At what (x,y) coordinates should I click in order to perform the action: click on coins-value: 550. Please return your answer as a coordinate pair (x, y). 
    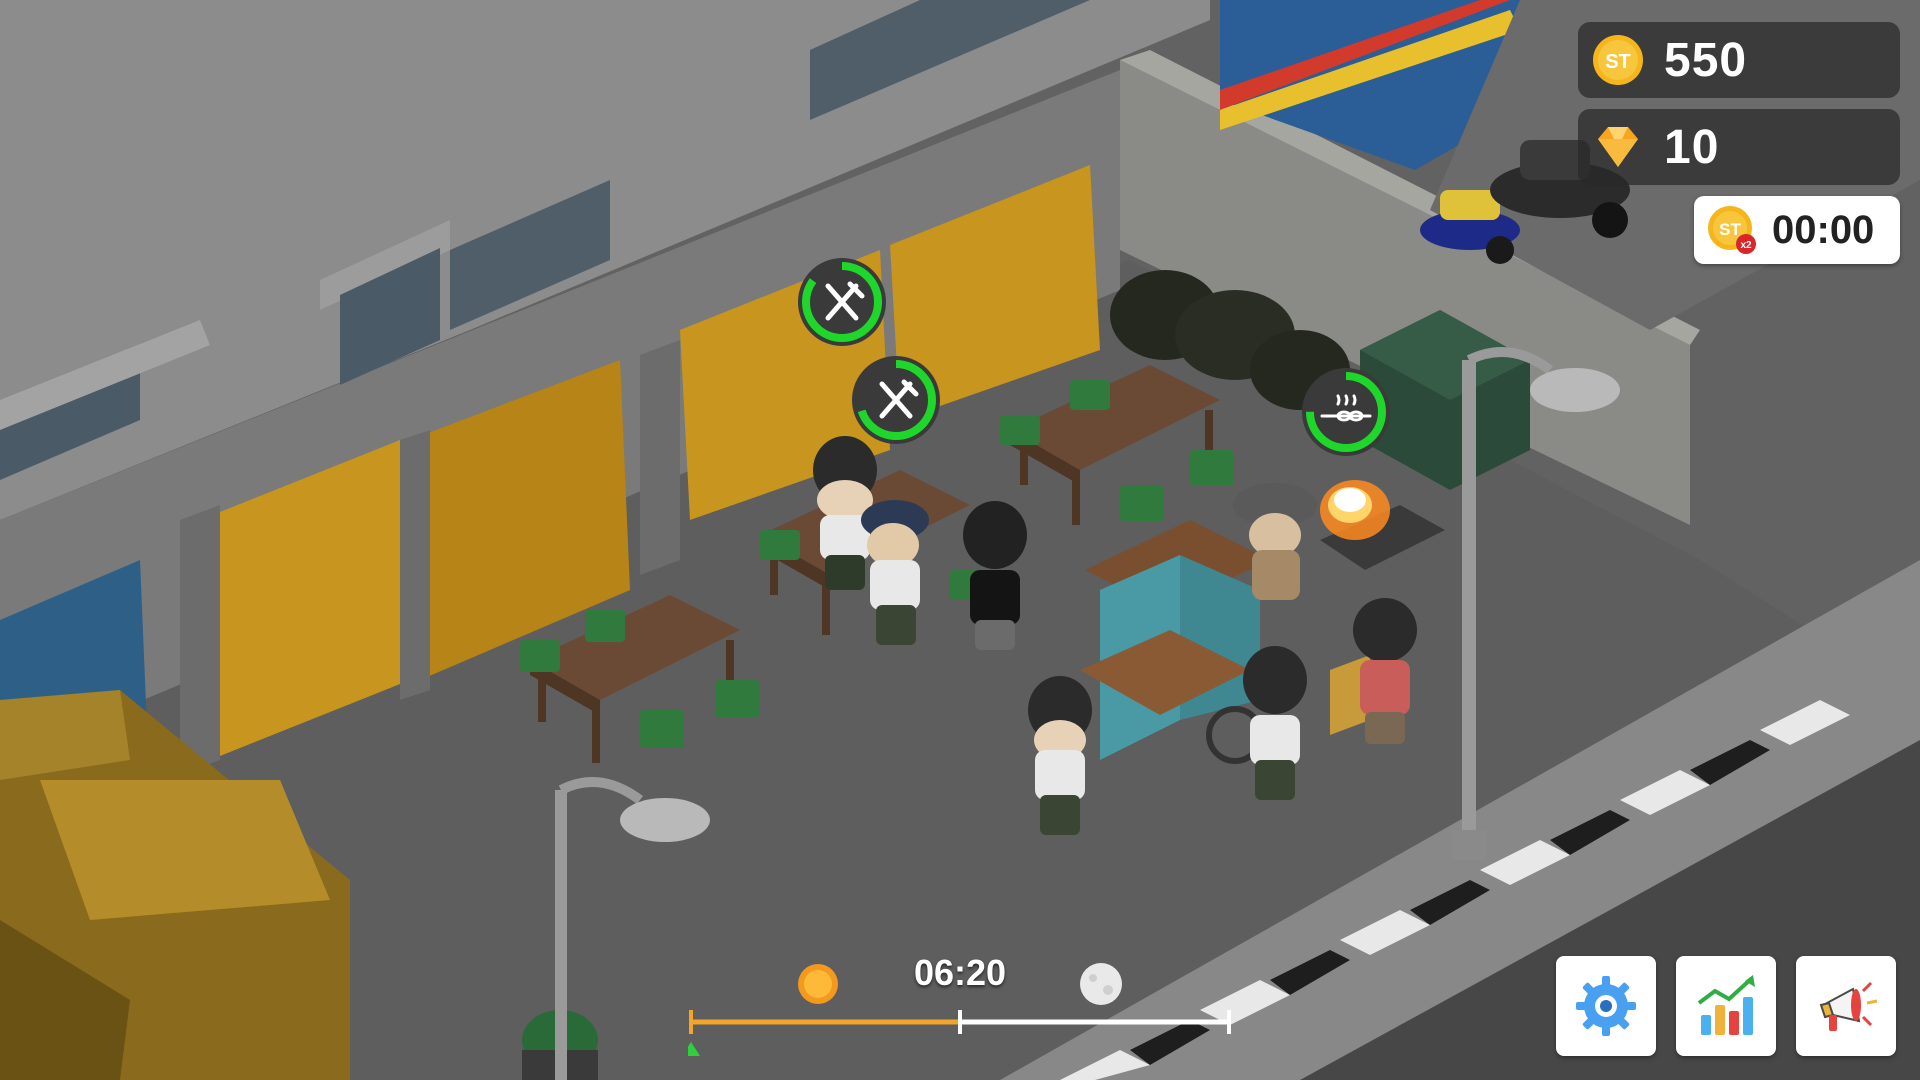
    Looking at the image, I should click on (1706, 60).